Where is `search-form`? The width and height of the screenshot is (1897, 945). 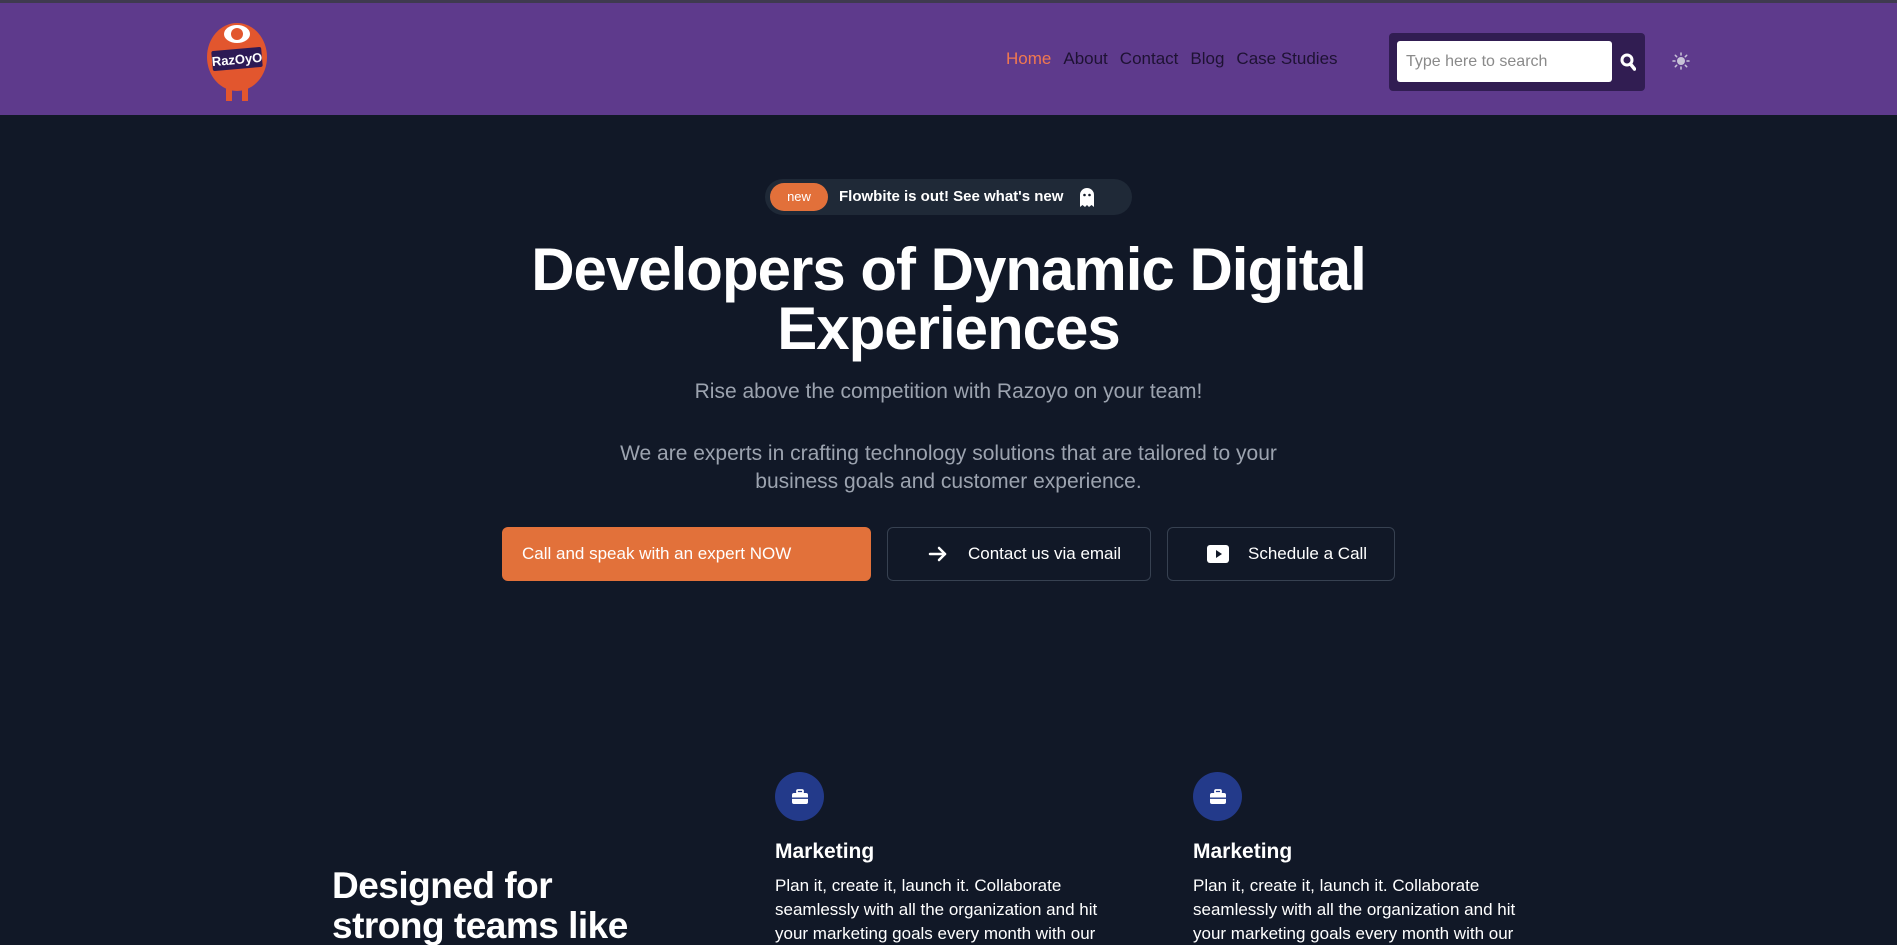
search-form is located at coordinates (1517, 62).